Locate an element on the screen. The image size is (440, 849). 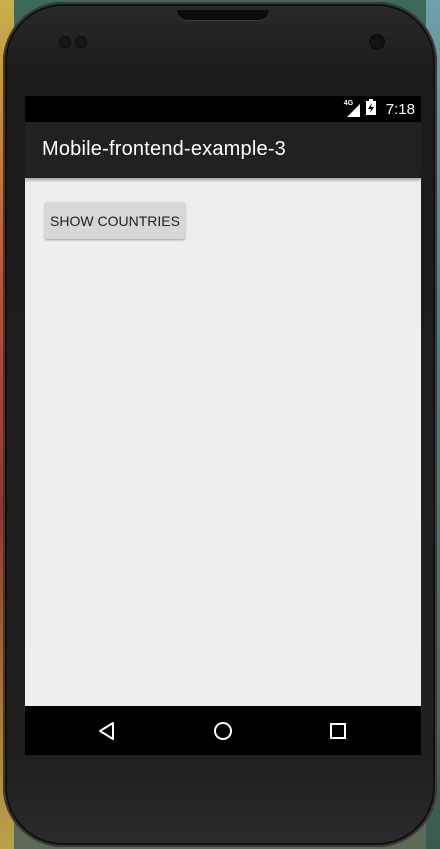
home-button is located at coordinates (223, 730).